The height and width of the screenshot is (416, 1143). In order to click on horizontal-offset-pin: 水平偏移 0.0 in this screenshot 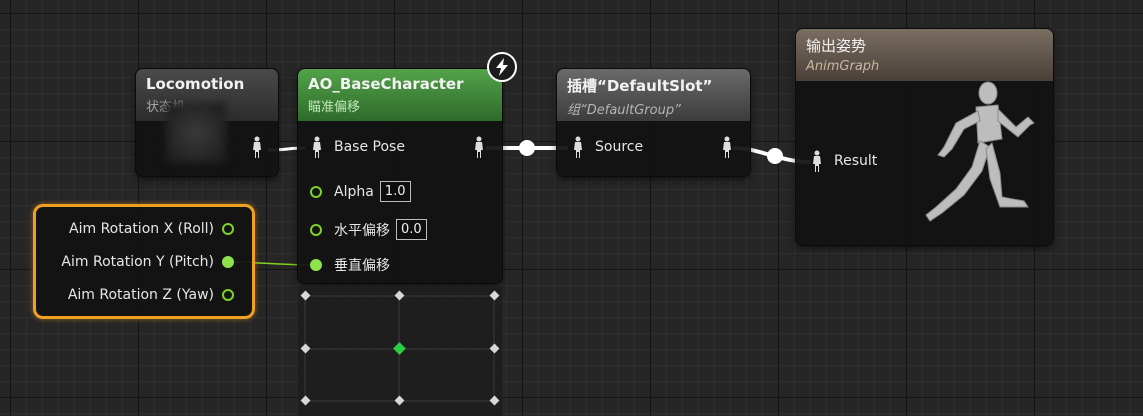, I will do `click(368, 229)`.